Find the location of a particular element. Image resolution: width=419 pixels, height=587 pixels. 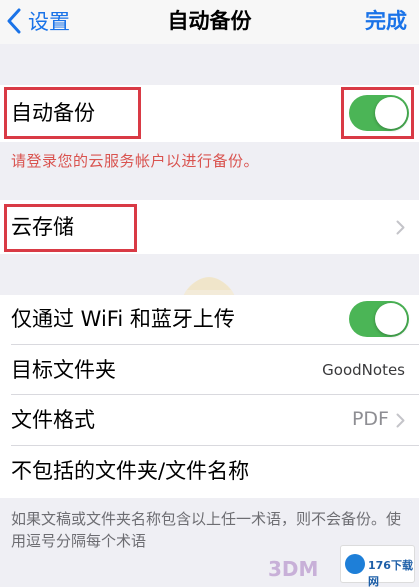

file-format-row: 文件格式 PDF is located at coordinates (209, 420).